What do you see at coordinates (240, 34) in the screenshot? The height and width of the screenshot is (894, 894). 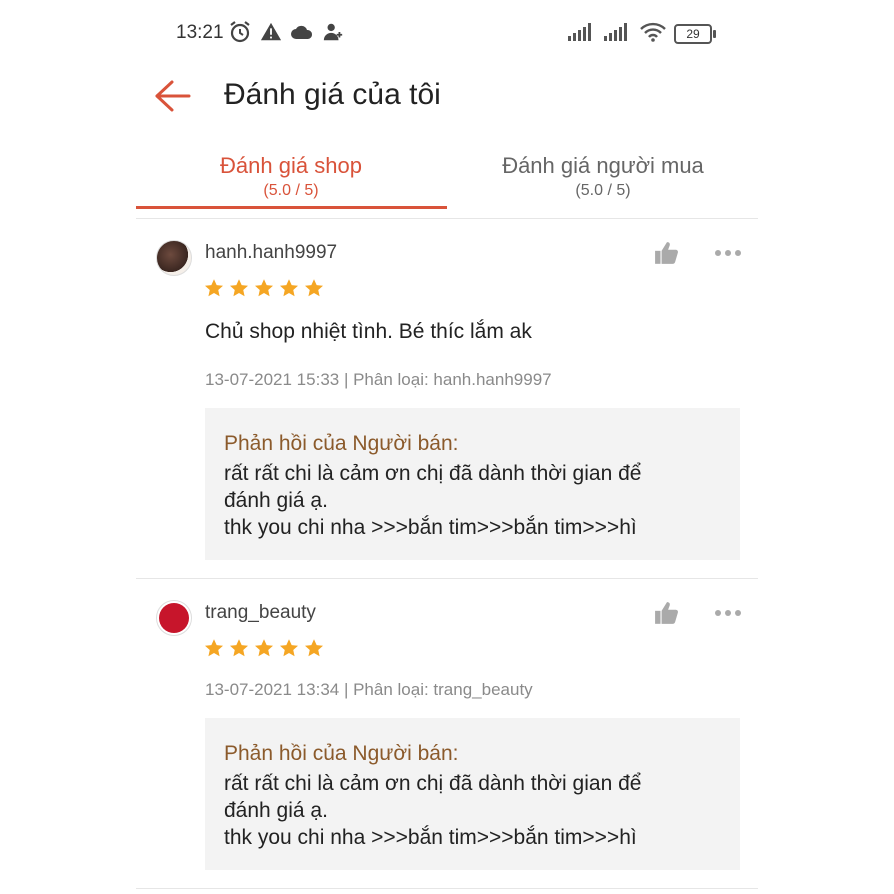 I see `alarm-icon` at bounding box center [240, 34].